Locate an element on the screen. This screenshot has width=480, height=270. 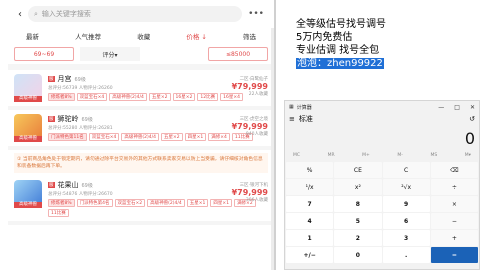
tab-latest: 最新 is located at coordinates (32, 36).